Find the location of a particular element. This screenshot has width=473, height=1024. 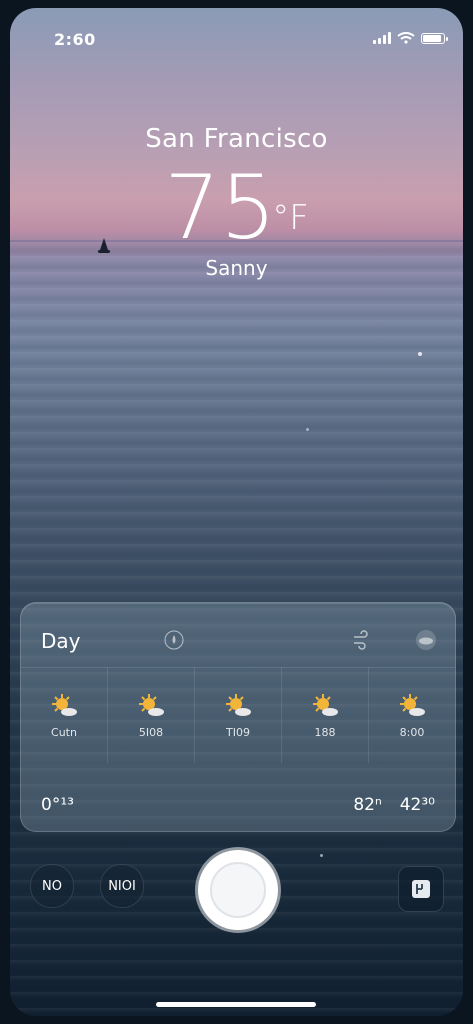

shutter-inner is located at coordinates (238, 890).